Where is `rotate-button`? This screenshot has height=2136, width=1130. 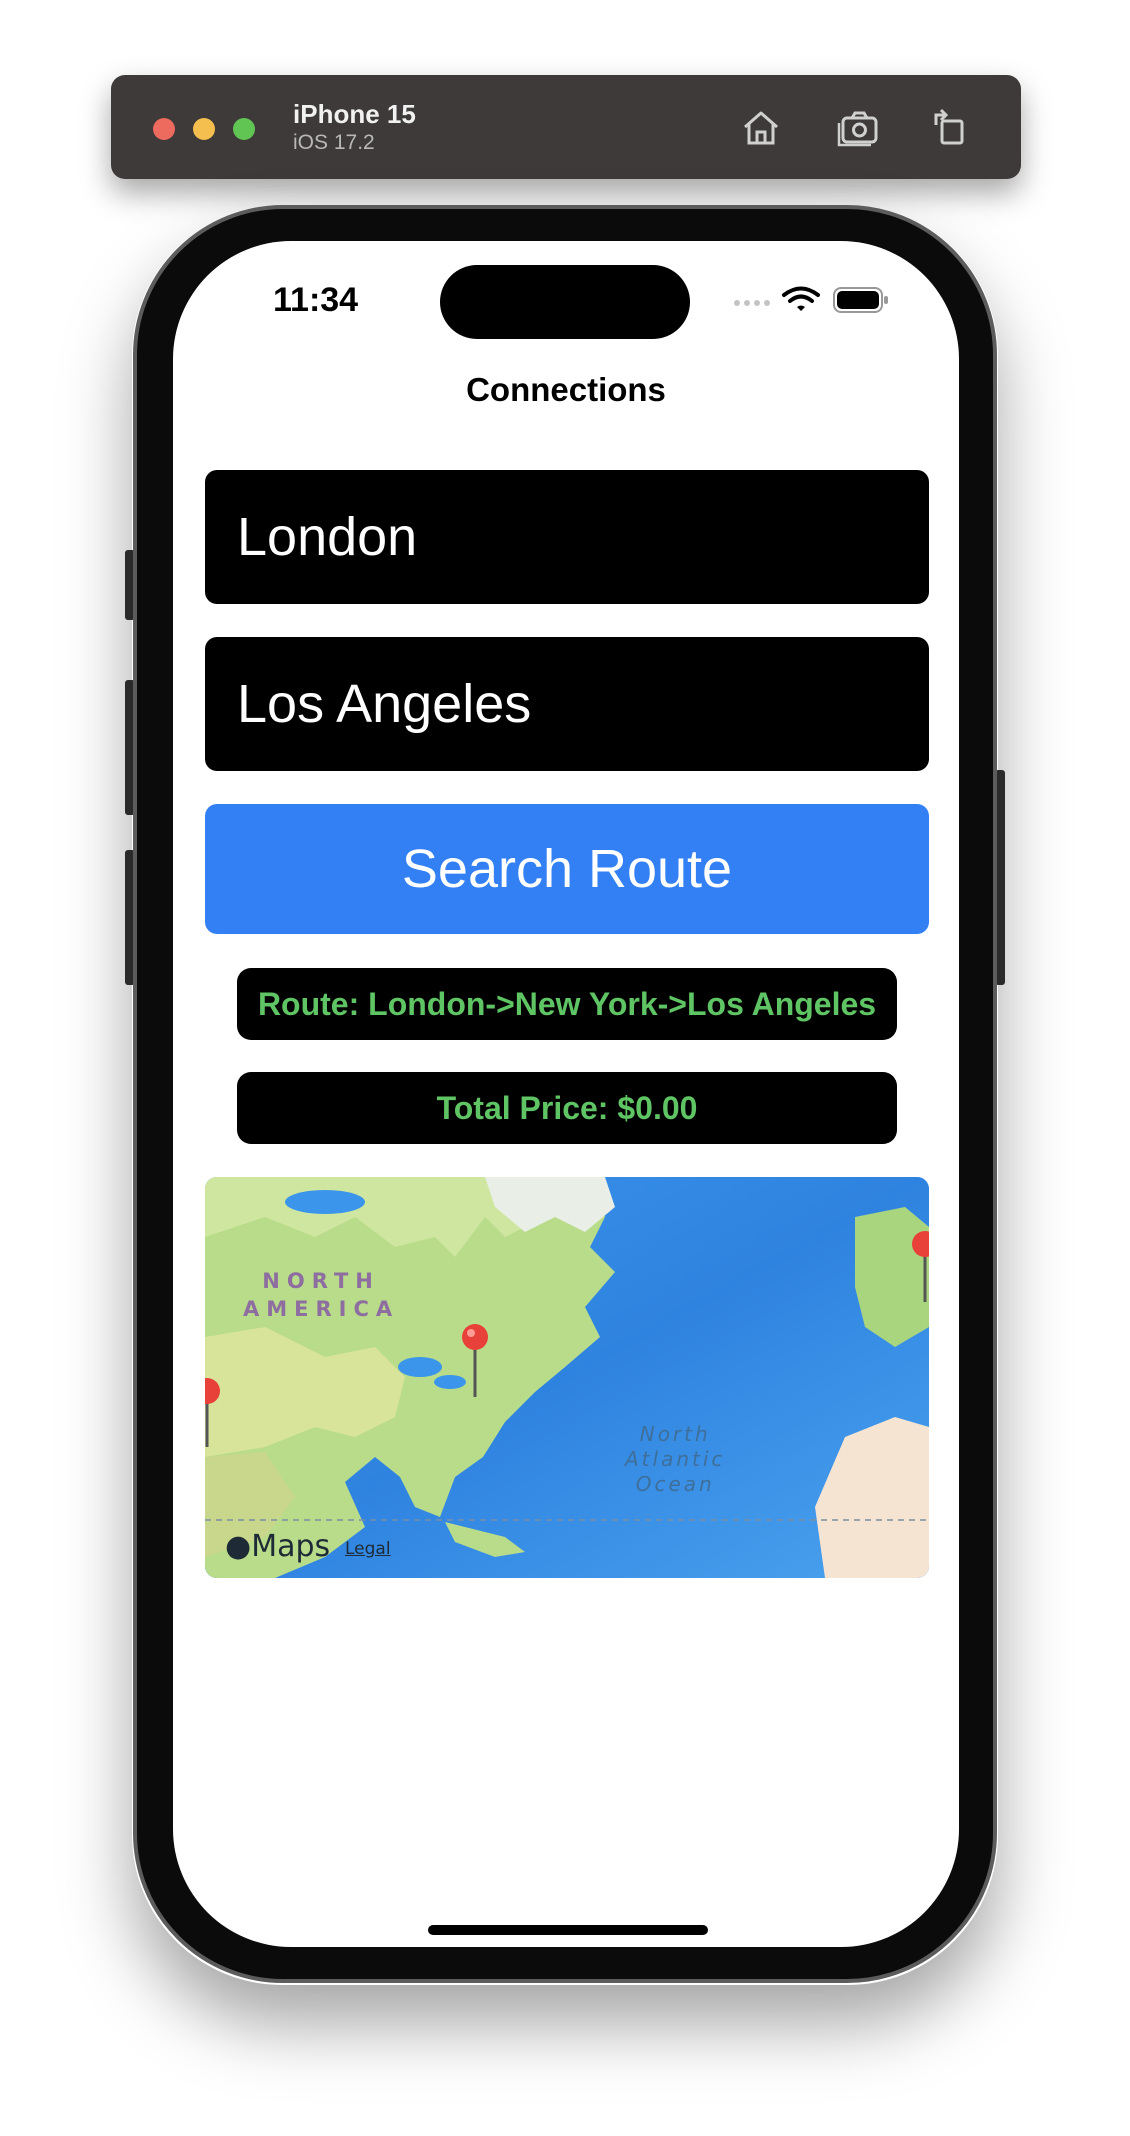 rotate-button is located at coordinates (949, 128).